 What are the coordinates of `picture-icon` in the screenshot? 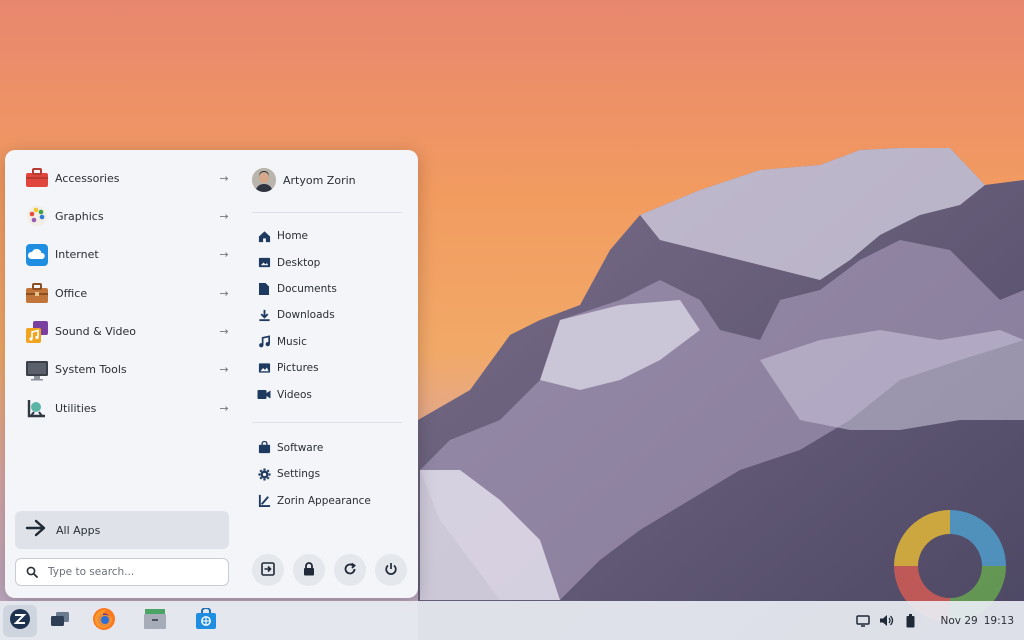 It's located at (264, 368).